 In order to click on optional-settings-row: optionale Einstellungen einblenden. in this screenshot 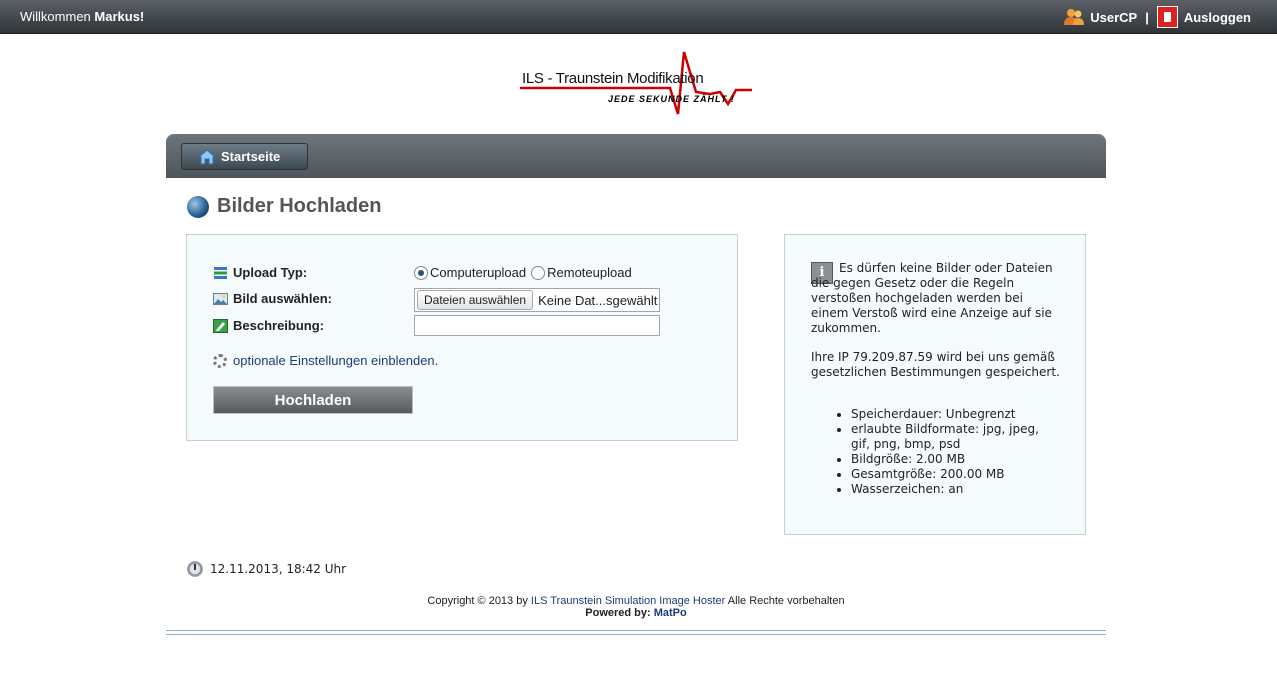, I will do `click(325, 360)`.